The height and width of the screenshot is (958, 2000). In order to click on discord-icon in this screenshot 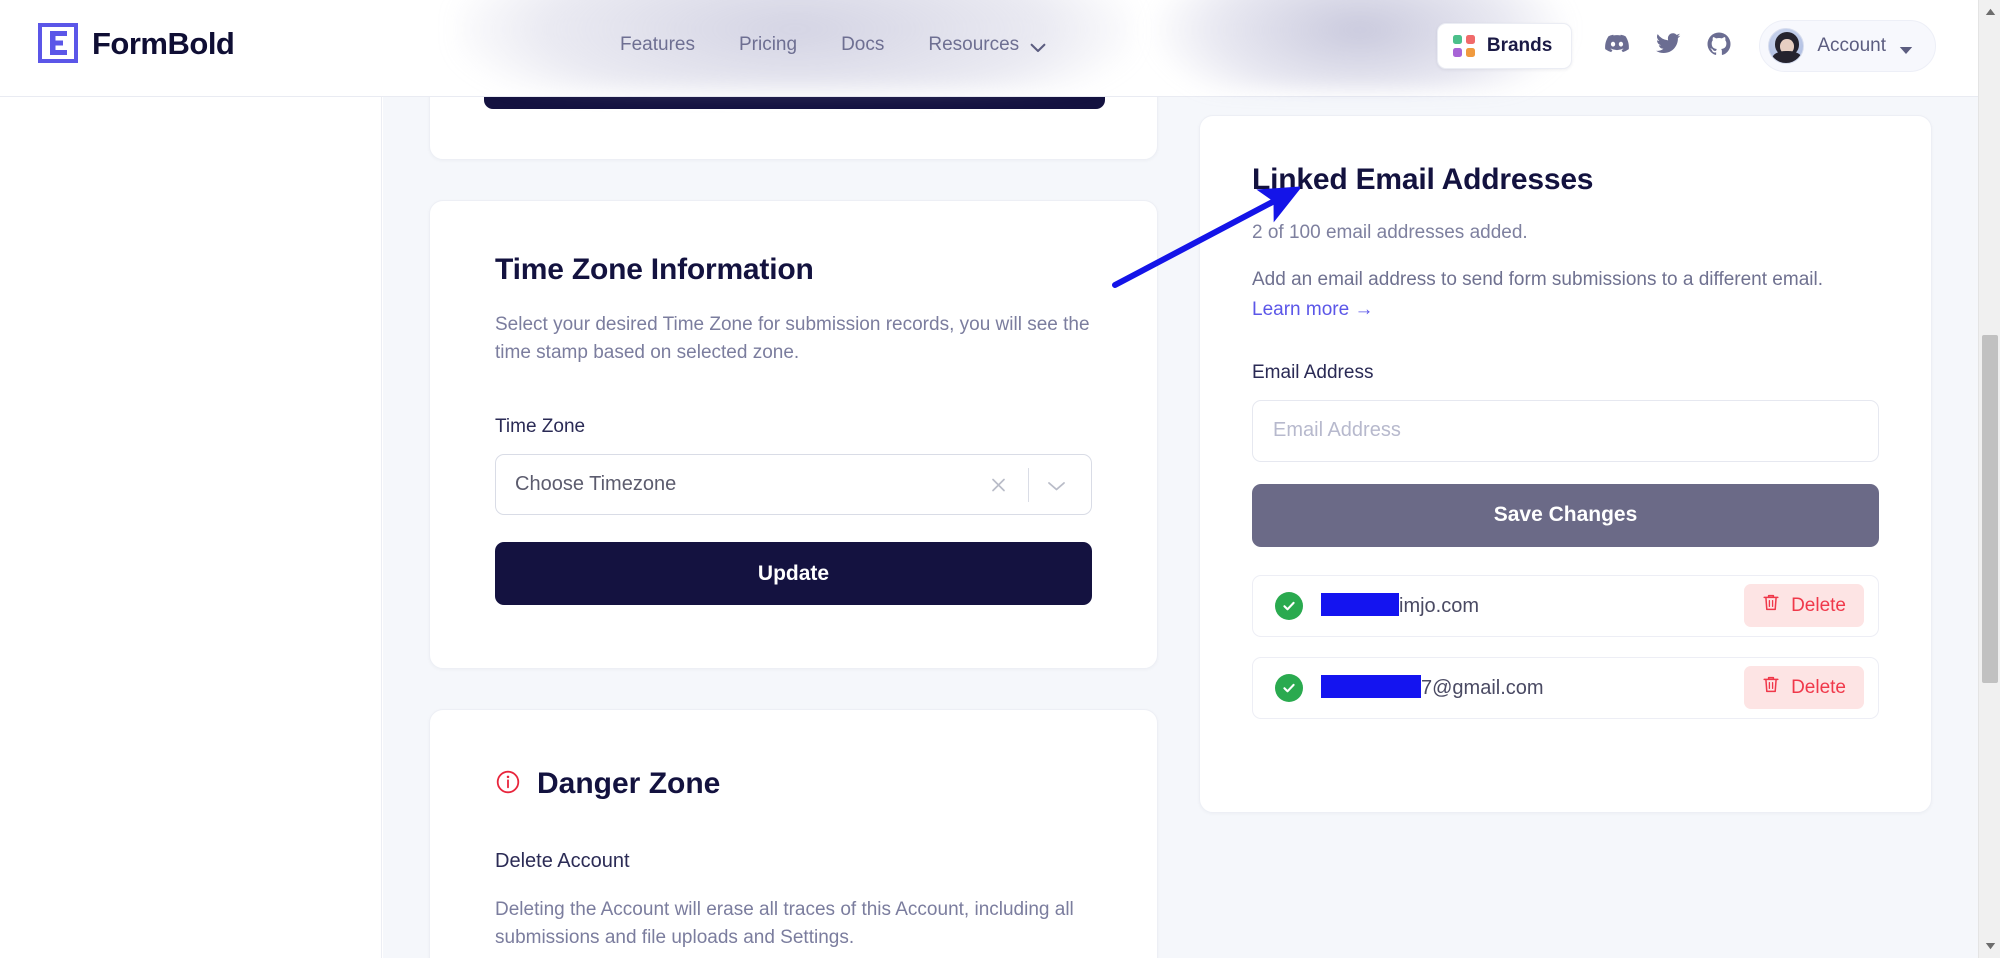, I will do `click(1617, 46)`.